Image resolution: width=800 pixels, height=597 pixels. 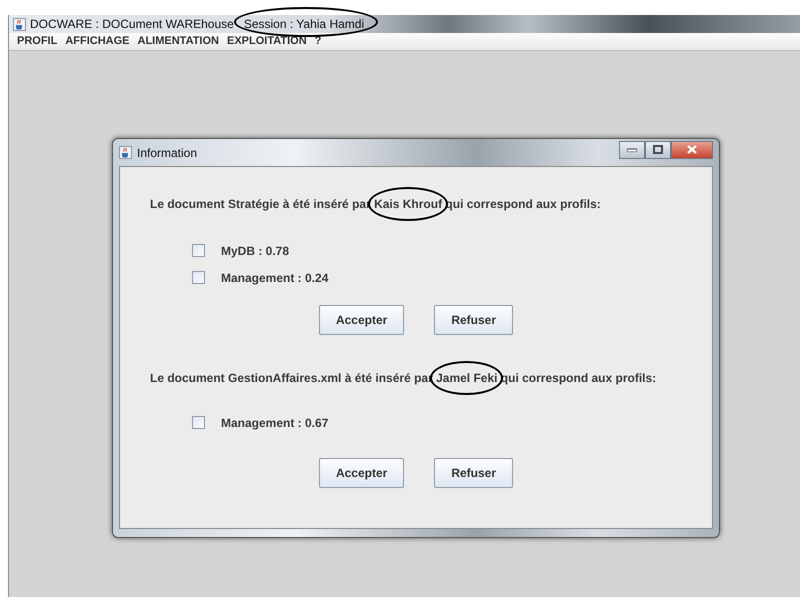 I want to click on menu-item: ?, so click(x=318, y=41).